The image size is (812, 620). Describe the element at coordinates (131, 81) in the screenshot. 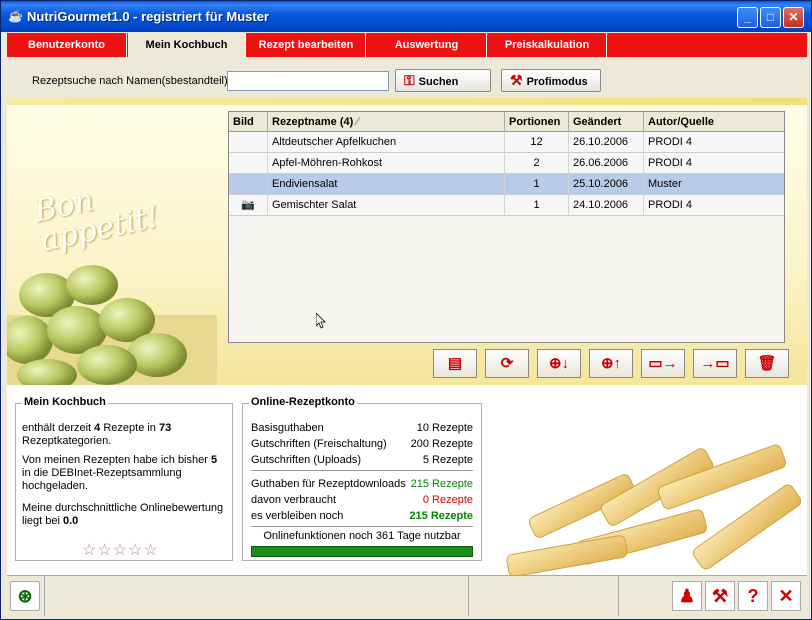

I see `search-label: Rezeptsuche nach Namen(sbestandteil):` at that location.